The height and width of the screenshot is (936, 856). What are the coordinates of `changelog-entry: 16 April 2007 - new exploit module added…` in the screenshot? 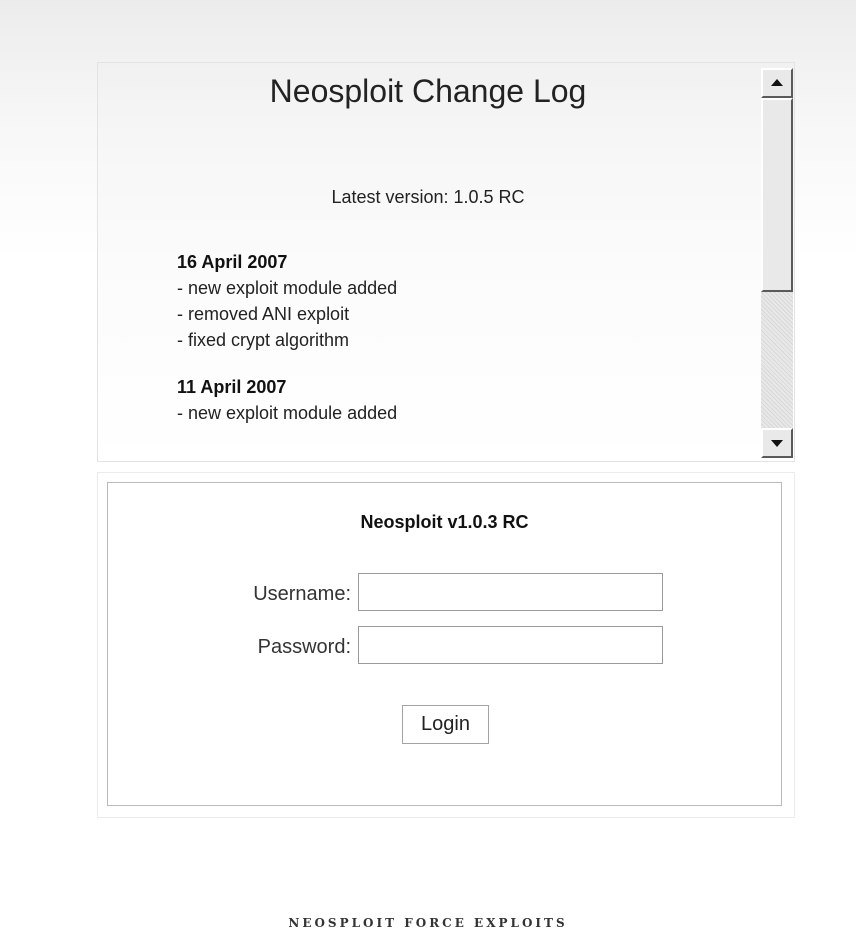 It's located at (457, 301).